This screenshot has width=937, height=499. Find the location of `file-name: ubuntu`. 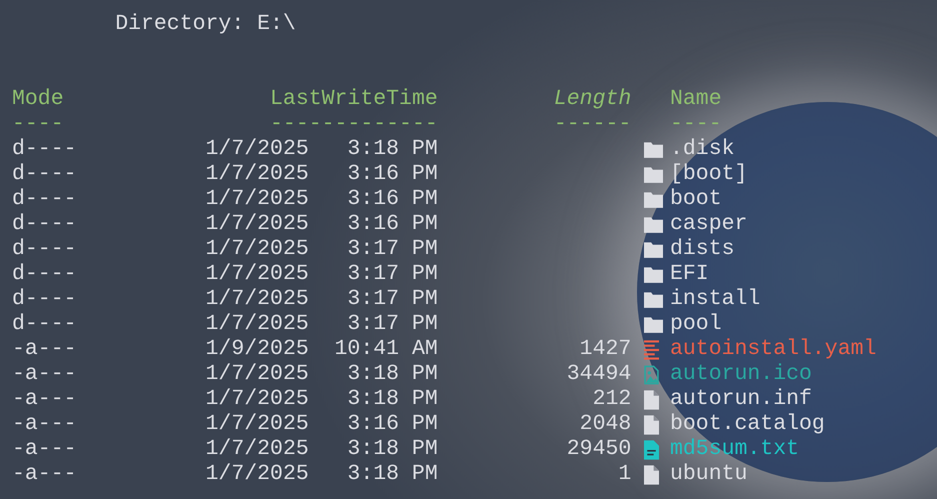

file-name: ubuntu is located at coordinates (709, 474).